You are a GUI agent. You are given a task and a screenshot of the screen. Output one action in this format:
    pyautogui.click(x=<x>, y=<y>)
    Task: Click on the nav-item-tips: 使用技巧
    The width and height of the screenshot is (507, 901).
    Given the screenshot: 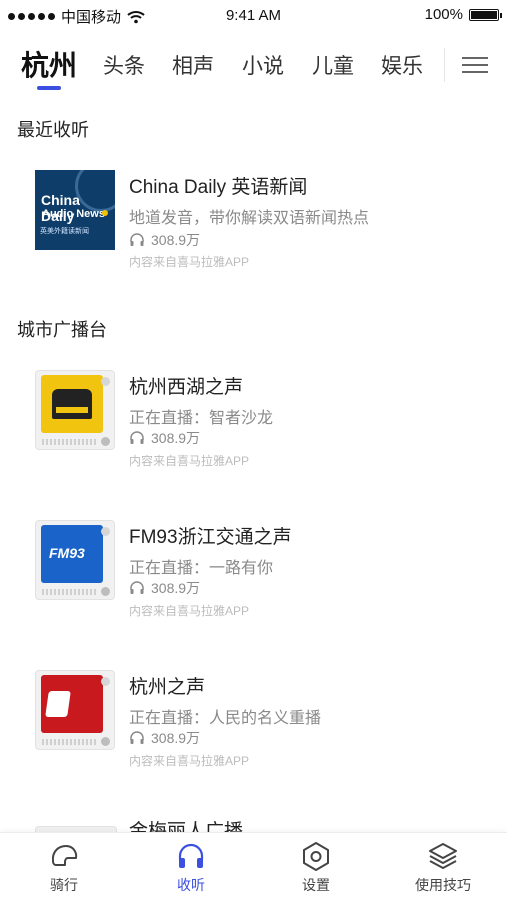 What is the action you would take?
    pyautogui.click(x=443, y=868)
    